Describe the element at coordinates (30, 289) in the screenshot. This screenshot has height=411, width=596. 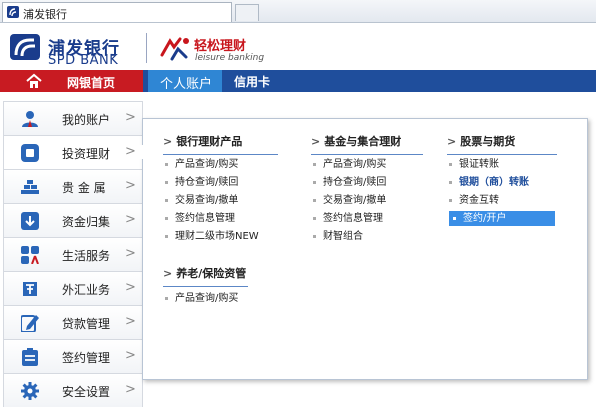
I see `forex-icon` at that location.